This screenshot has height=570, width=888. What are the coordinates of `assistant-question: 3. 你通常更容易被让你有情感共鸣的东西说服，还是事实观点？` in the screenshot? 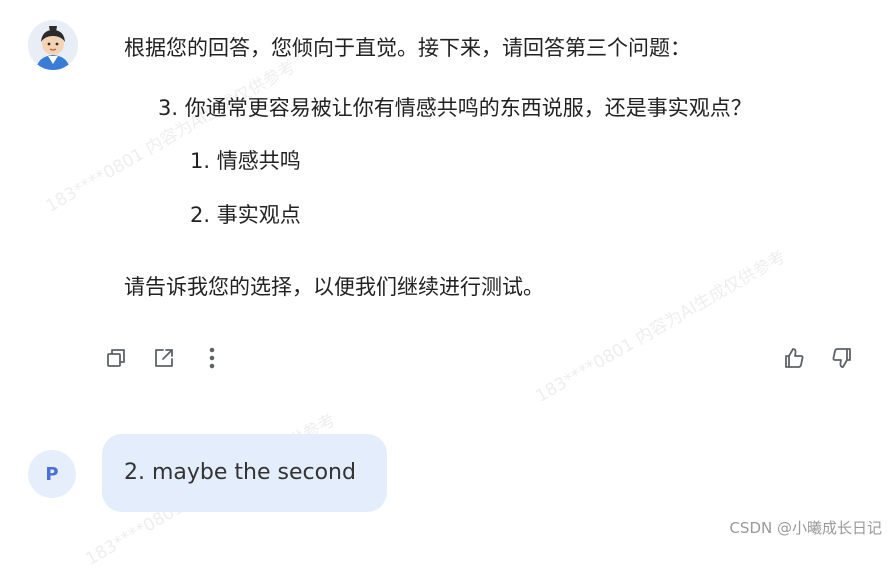 It's located at (455, 108).